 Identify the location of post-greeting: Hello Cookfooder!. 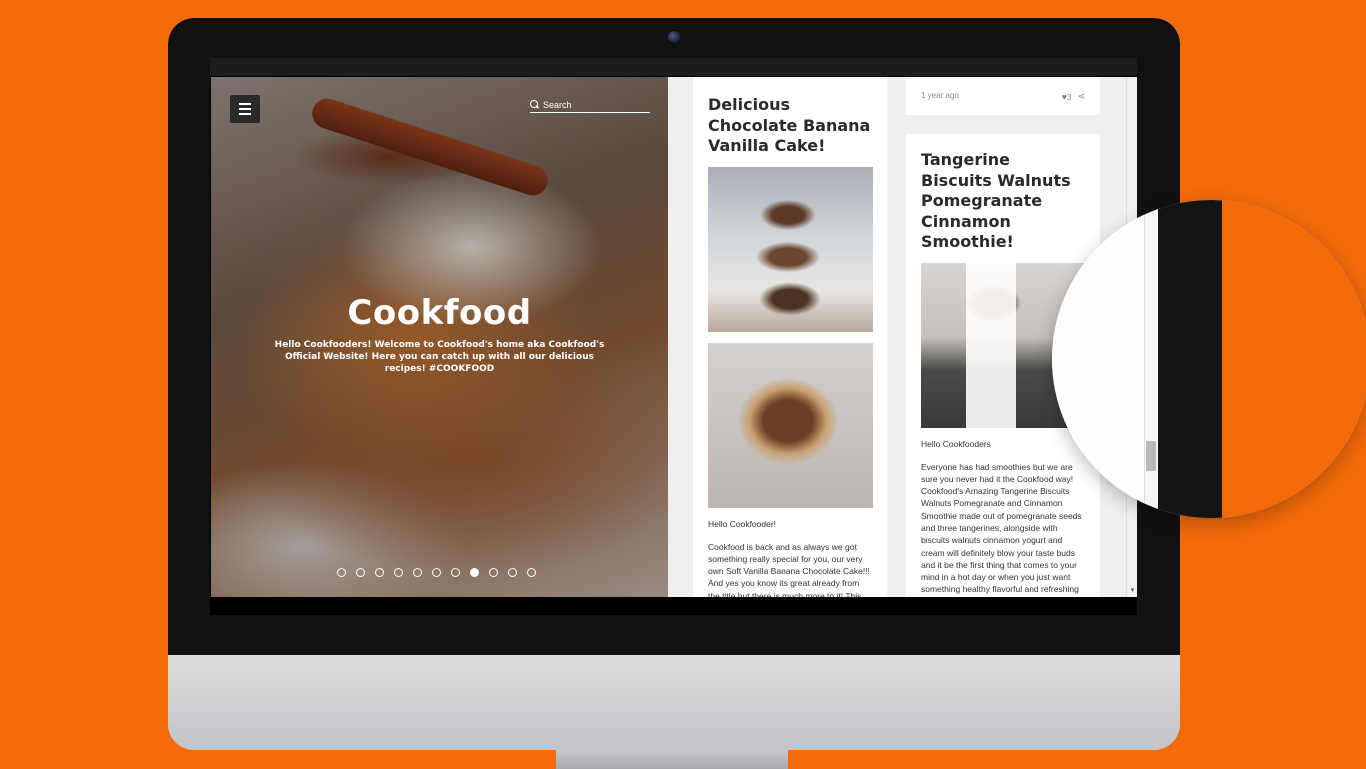
(742, 523).